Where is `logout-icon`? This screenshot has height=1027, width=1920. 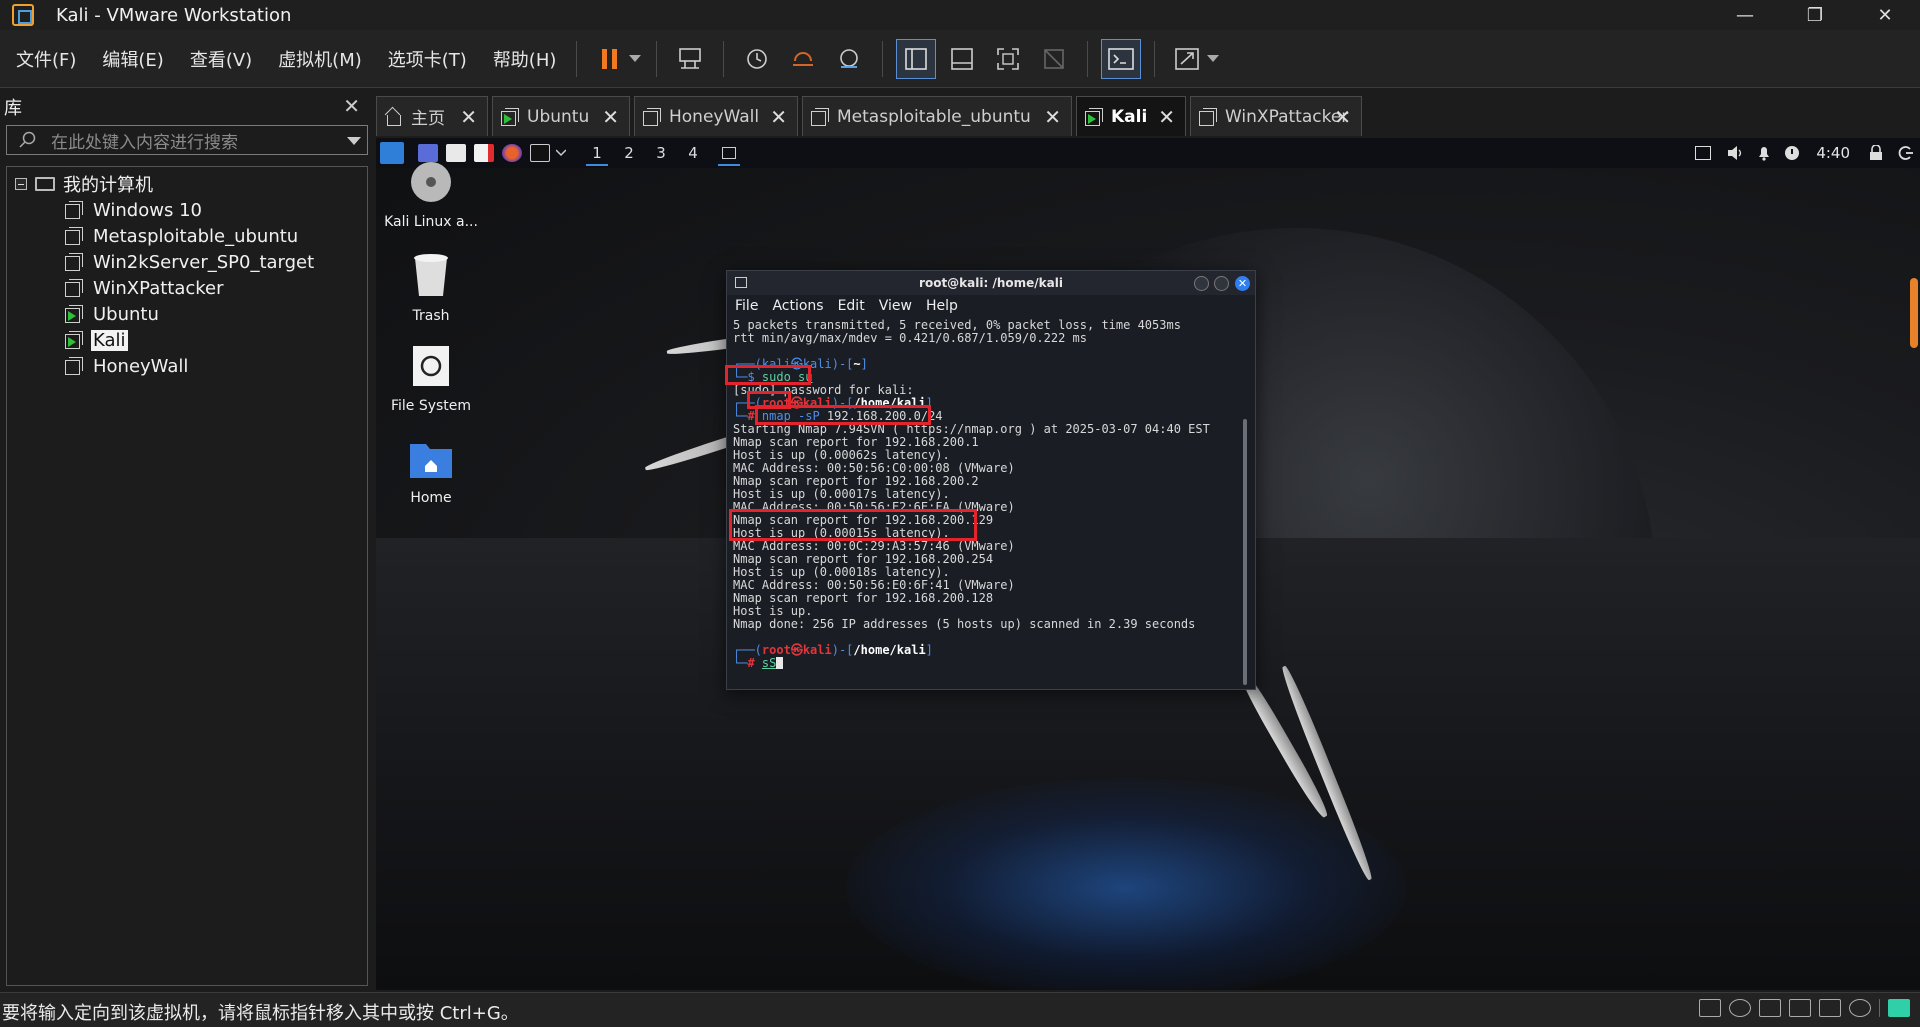
logout-icon is located at coordinates (1906, 153).